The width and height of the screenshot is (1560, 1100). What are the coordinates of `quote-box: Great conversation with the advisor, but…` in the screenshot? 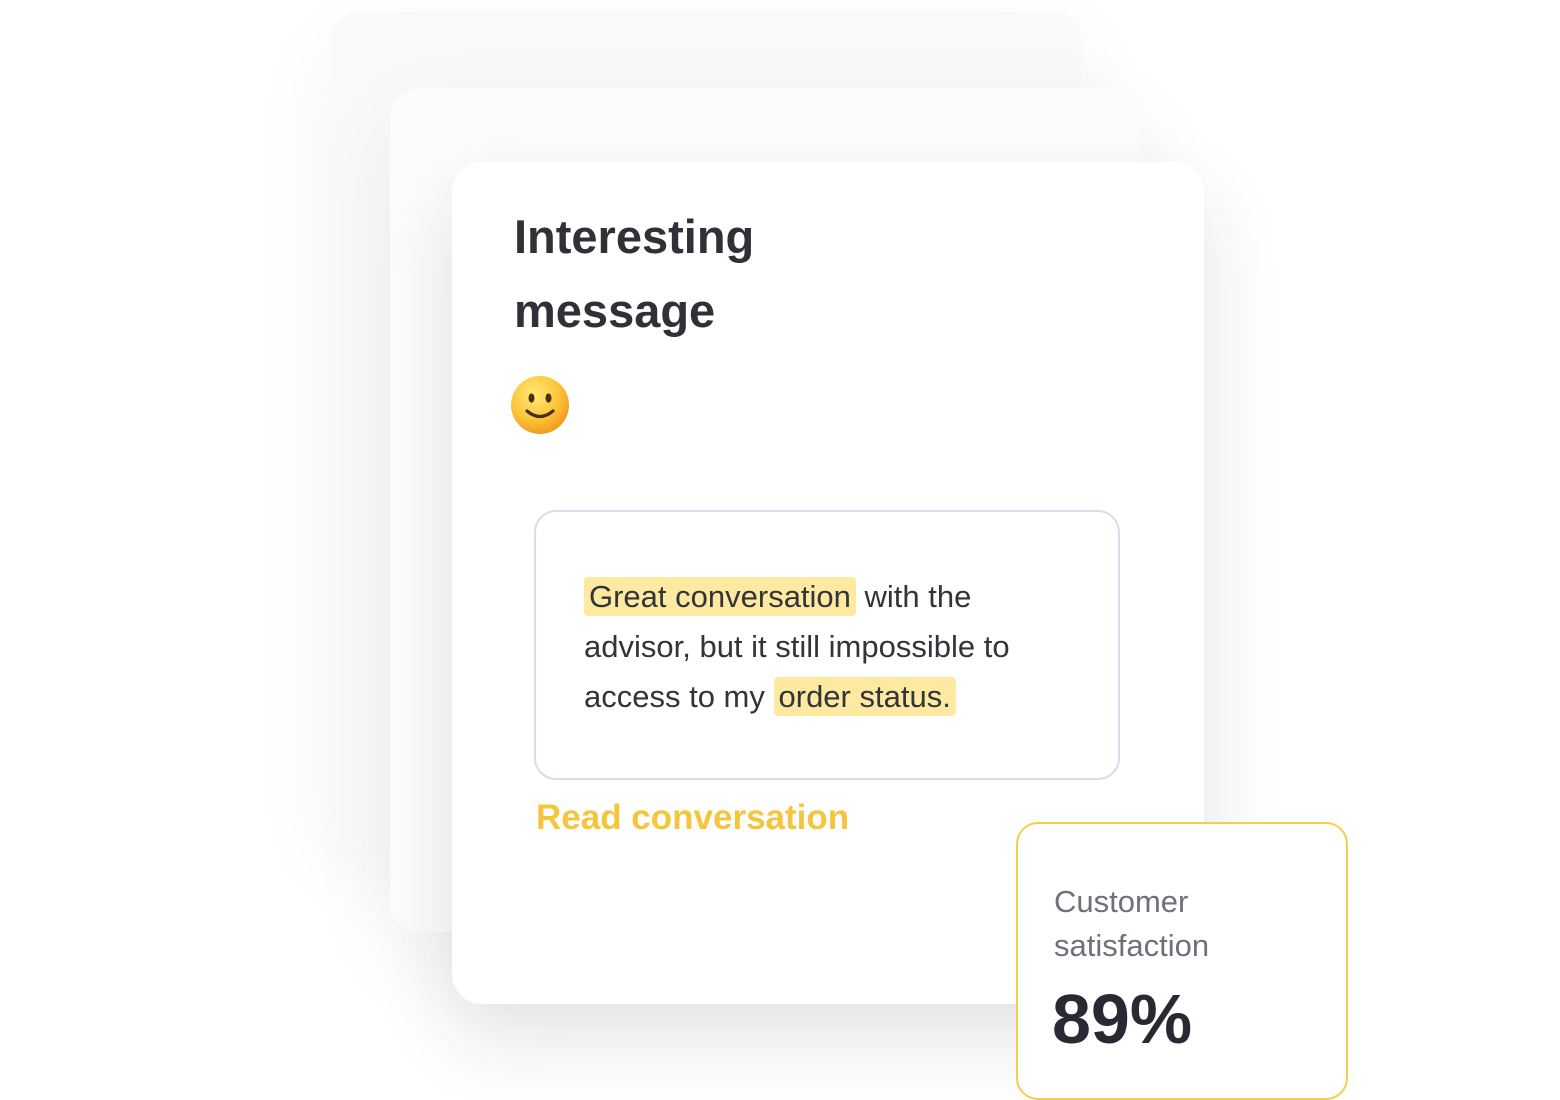 It's located at (827, 645).